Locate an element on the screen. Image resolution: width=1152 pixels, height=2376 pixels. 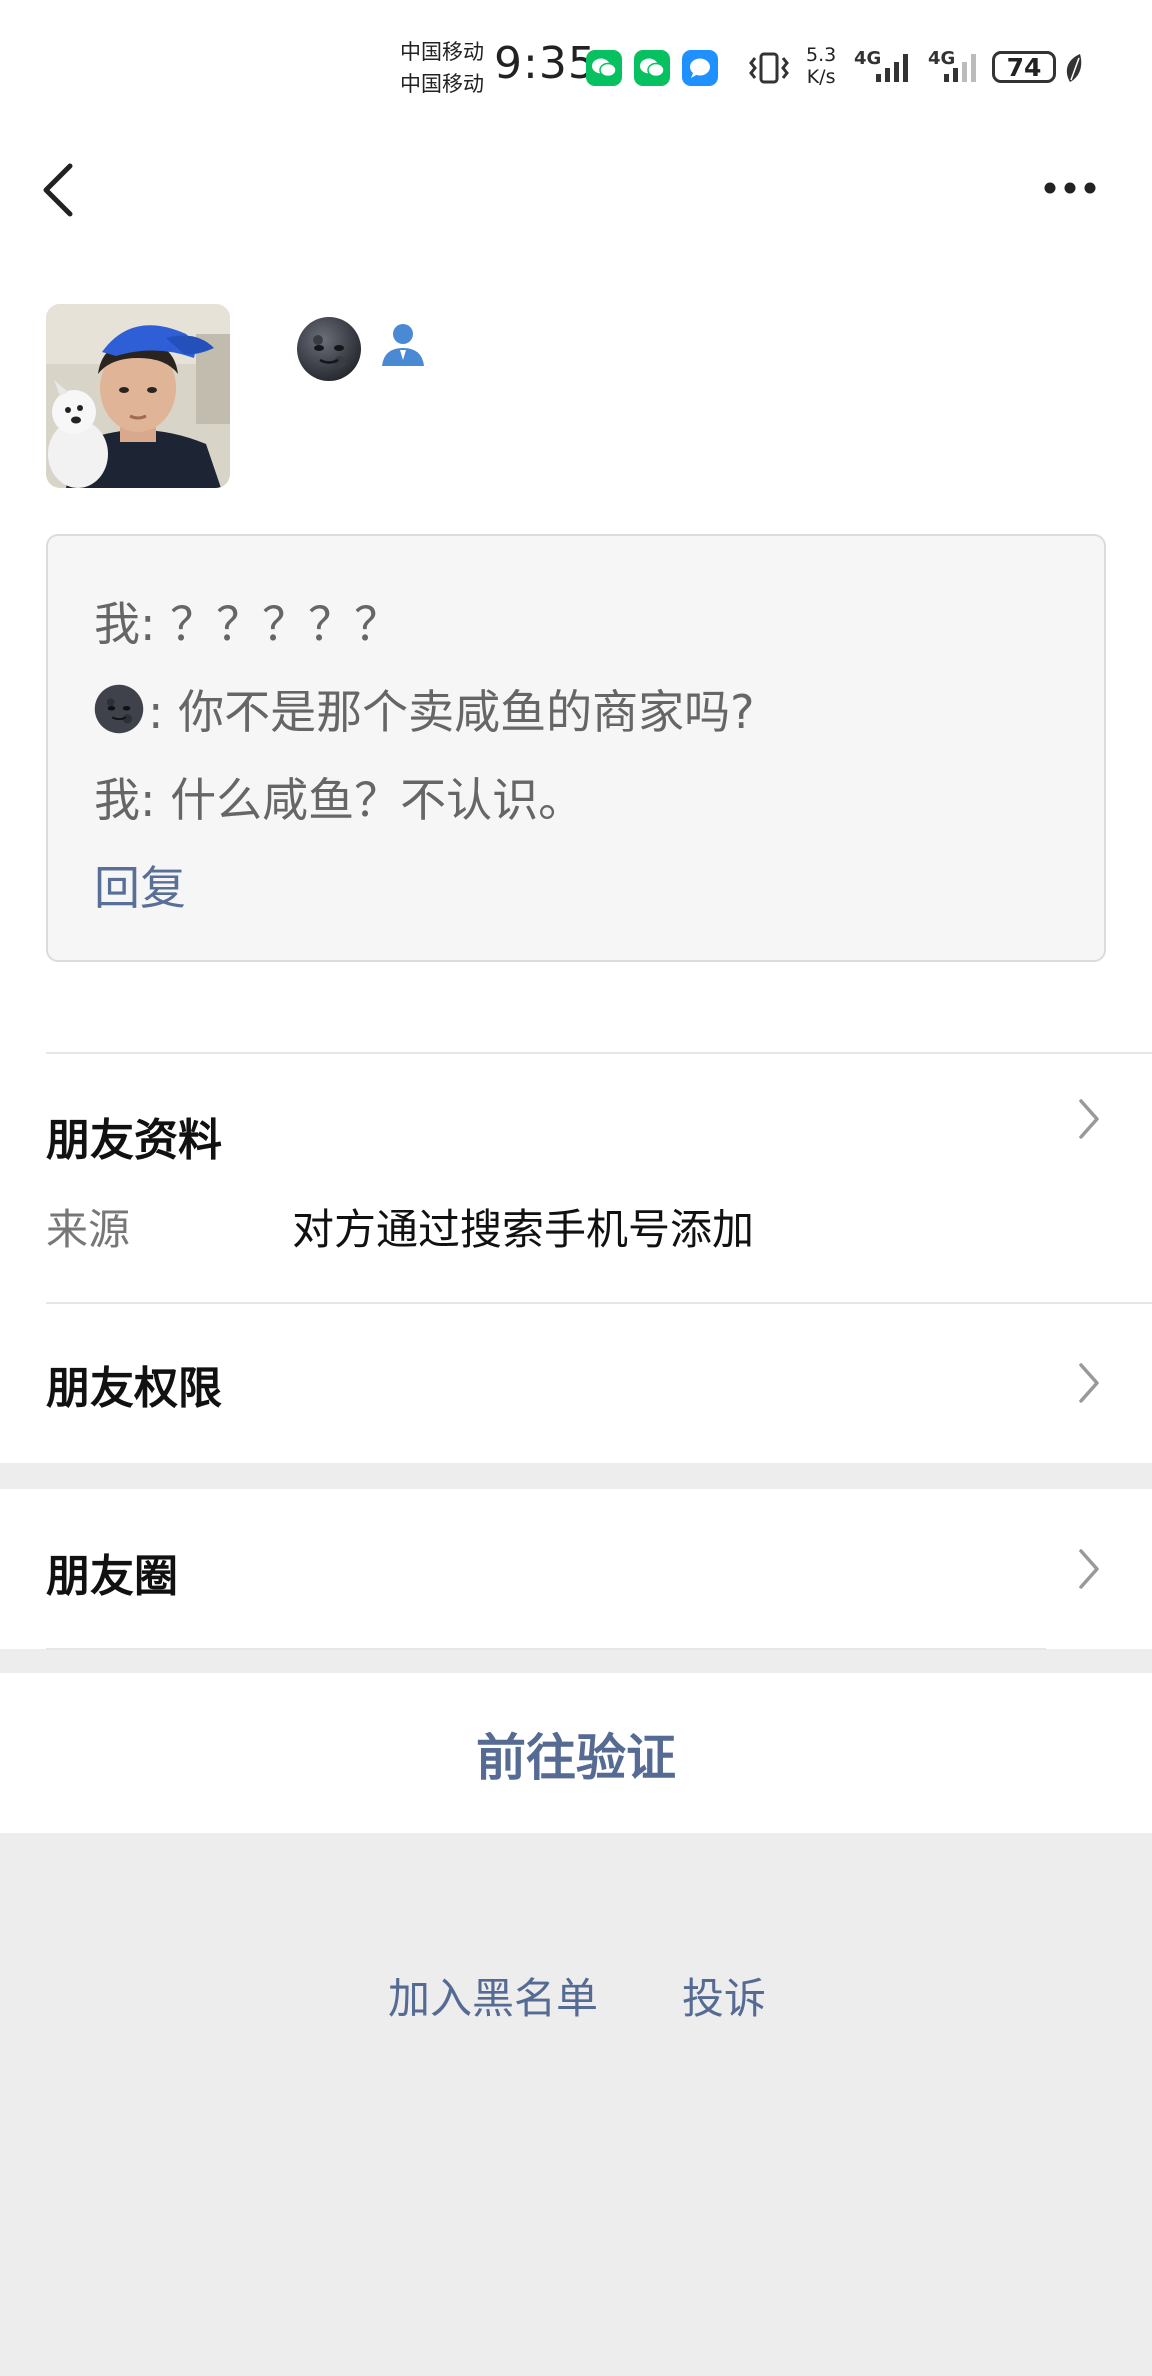
leaf-icon is located at coordinates (1074, 68).